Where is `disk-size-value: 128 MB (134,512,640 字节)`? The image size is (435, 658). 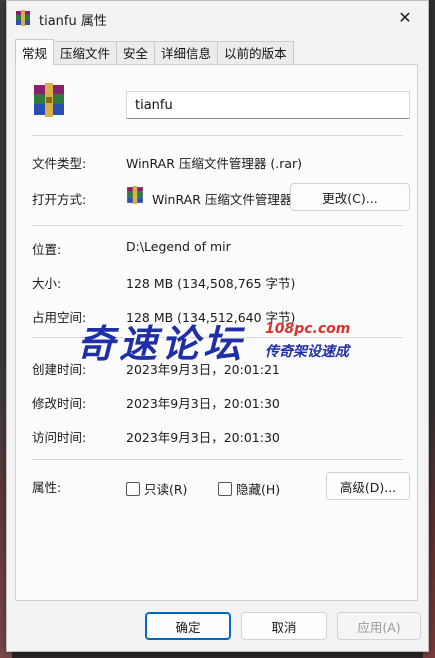 disk-size-value: 128 MB (134,512,640 字节) is located at coordinates (211, 317).